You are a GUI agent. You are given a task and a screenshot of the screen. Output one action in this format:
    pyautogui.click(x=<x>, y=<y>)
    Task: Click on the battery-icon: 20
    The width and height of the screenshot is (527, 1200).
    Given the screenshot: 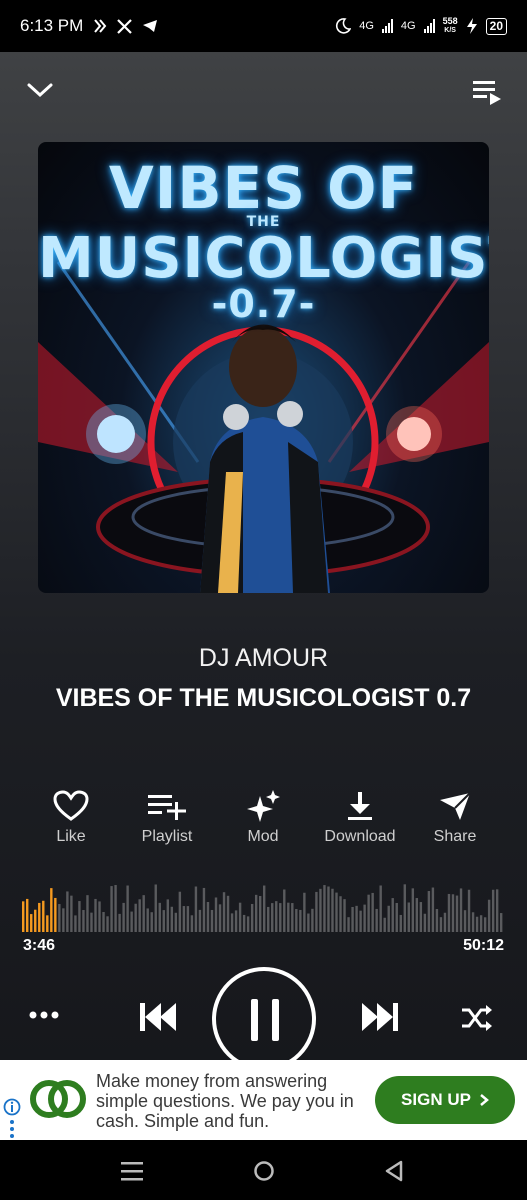 What is the action you would take?
    pyautogui.click(x=496, y=26)
    